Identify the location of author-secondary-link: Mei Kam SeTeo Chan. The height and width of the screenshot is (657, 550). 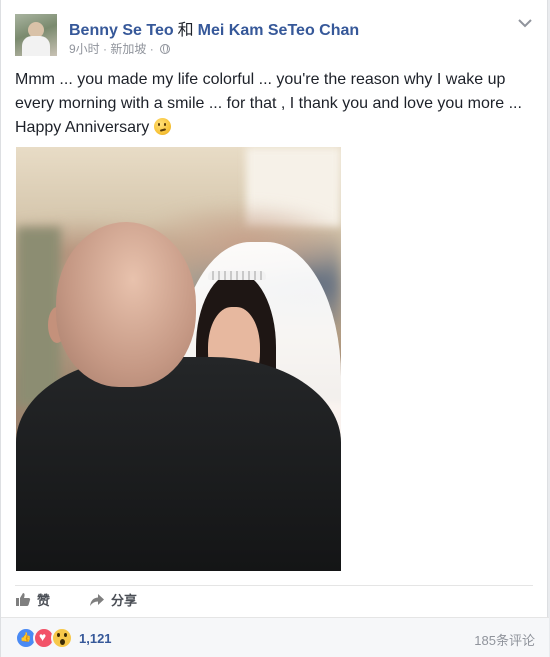
(279, 30).